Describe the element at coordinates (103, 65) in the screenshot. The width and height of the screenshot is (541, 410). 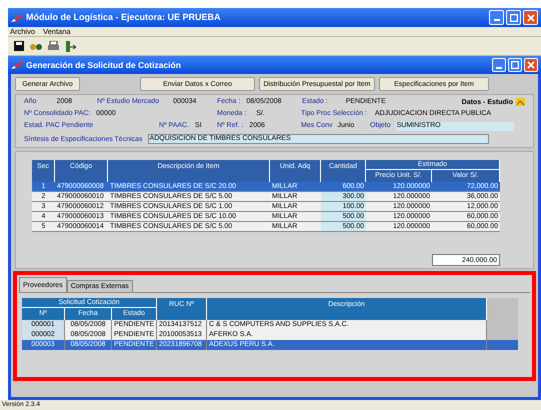
I see `window-title: Generación de Solicitud de Cotización` at that location.